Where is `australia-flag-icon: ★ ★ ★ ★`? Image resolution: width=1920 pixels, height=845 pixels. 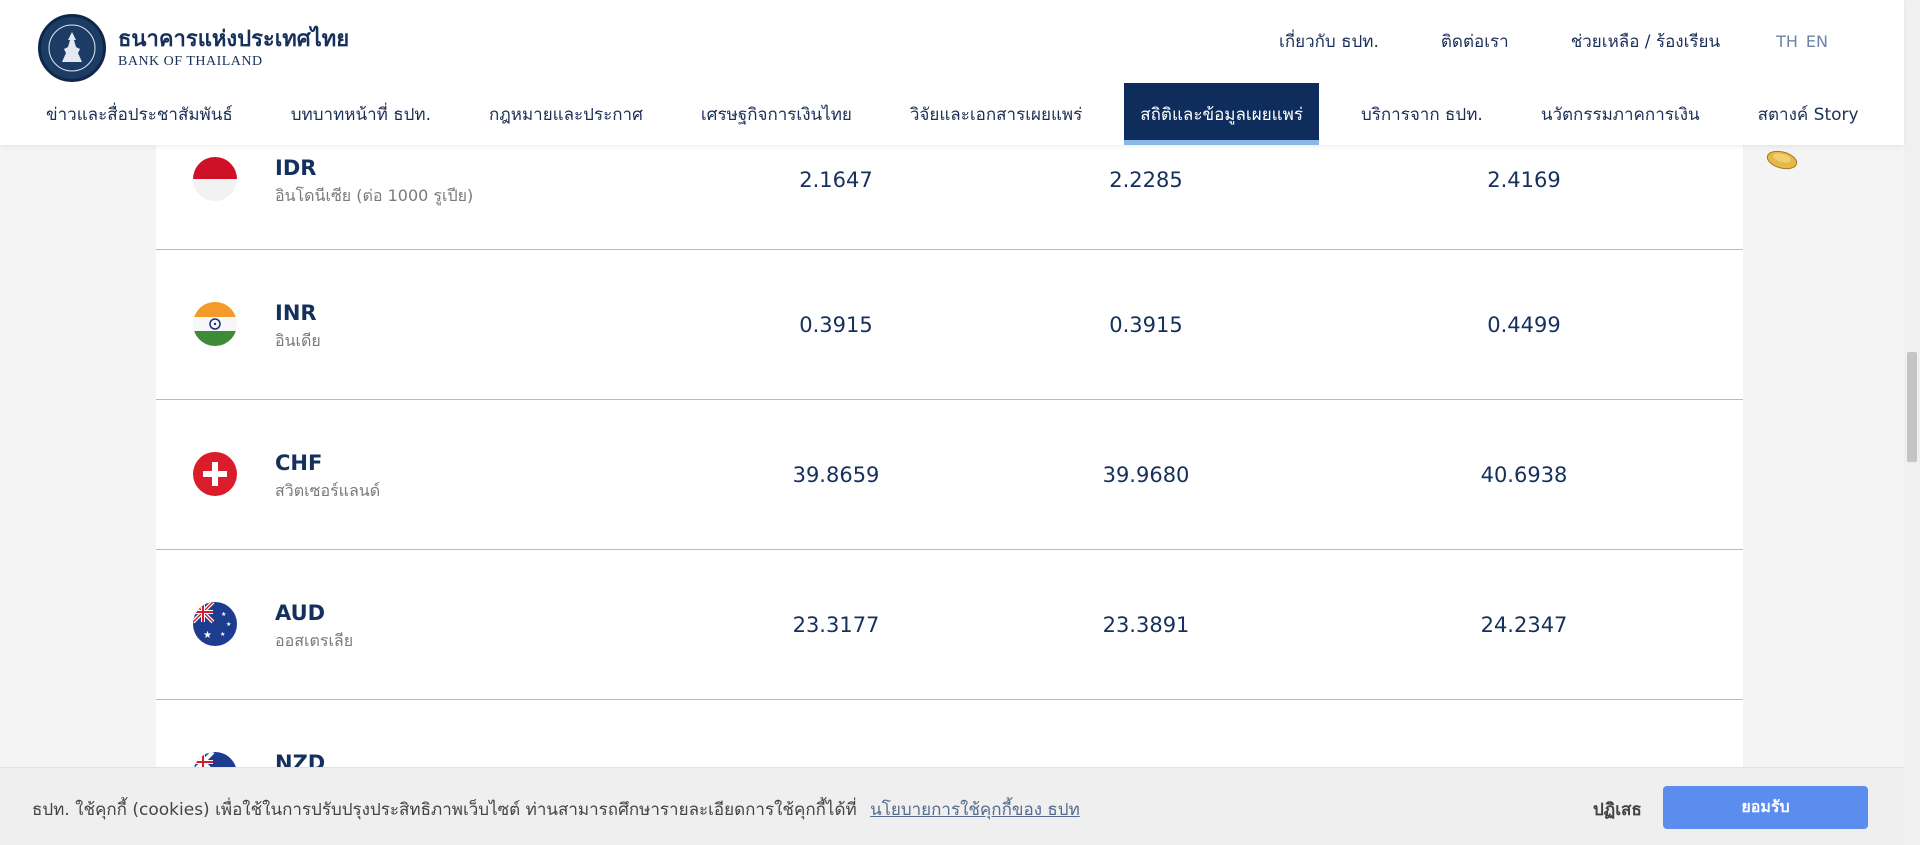
australia-flag-icon: ★ ★ ★ ★ is located at coordinates (215, 624).